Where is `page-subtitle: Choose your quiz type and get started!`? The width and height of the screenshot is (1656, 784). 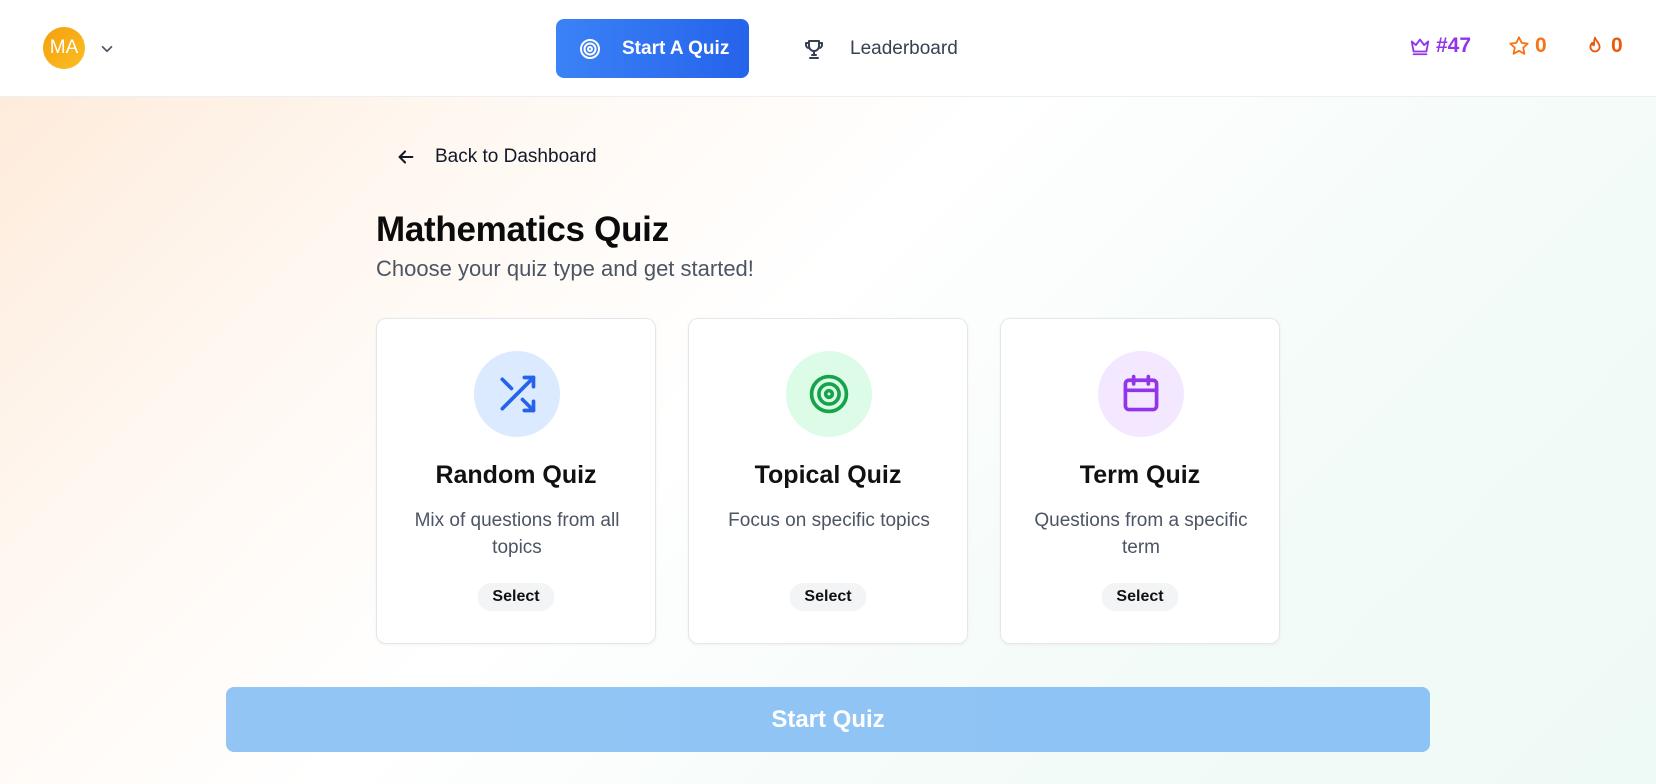
page-subtitle: Choose your quiz type and get started! is located at coordinates (565, 268).